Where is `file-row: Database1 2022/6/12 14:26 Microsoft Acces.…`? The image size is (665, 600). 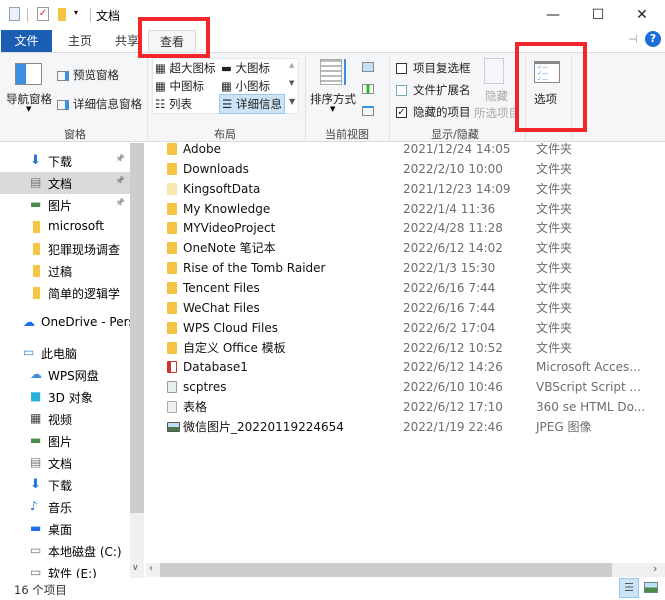 file-row: Database1 2022/6/12 14:26 Microsoft Acces.… is located at coordinates (410, 367).